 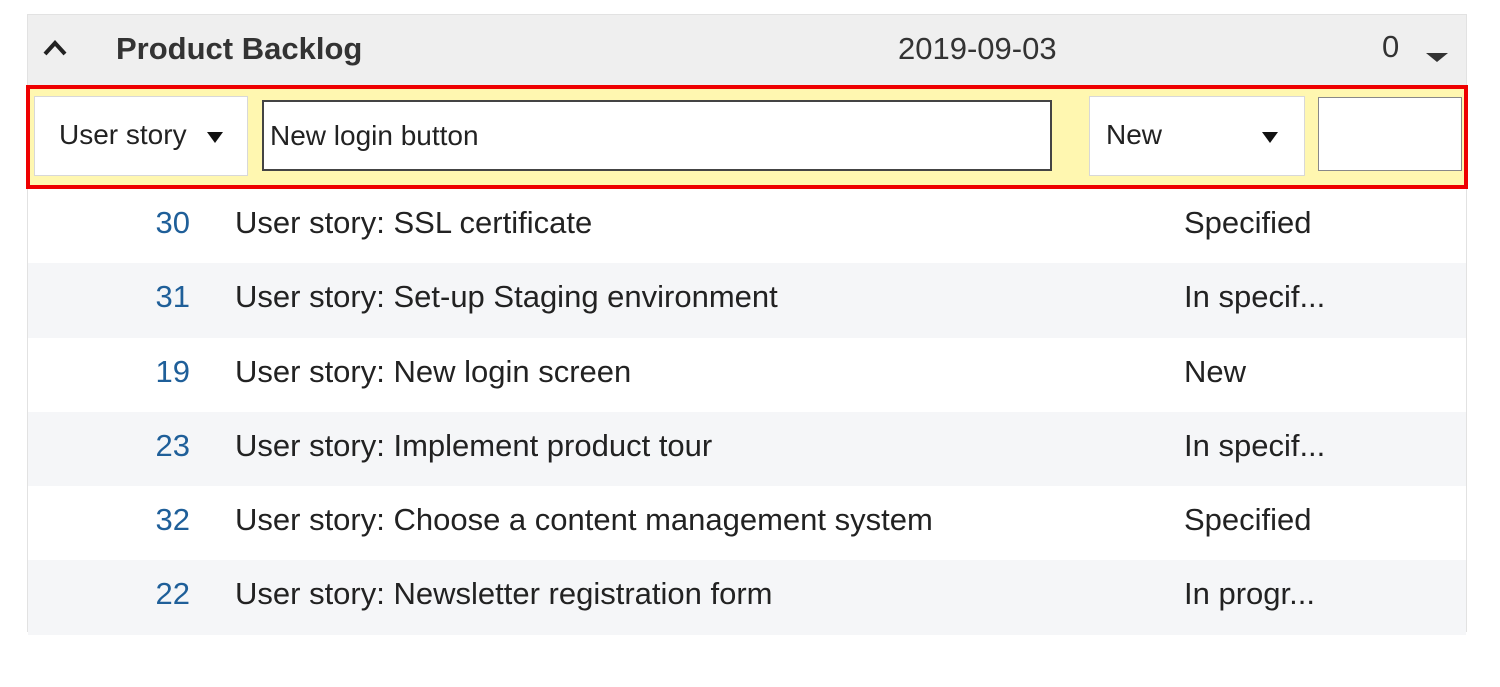 I want to click on extra-input, so click(x=1390, y=134).